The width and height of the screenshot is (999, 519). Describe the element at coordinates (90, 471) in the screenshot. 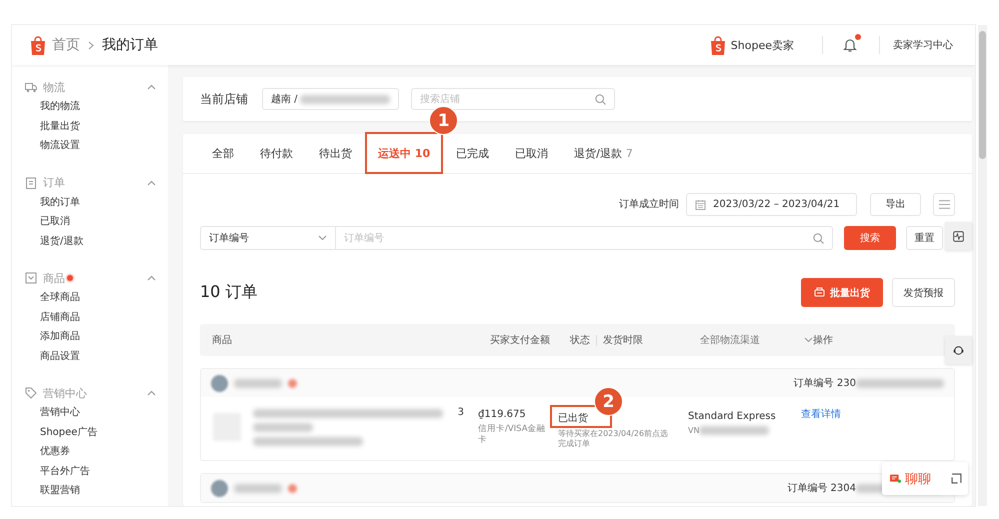

I see `sidebar-item: 平台外广告` at that location.